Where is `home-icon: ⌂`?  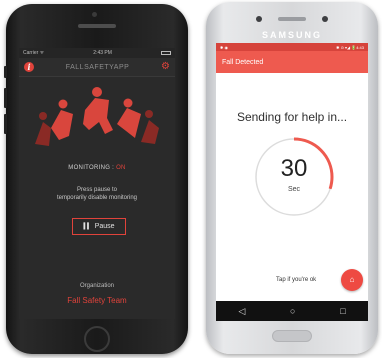 home-icon: ⌂ is located at coordinates (352, 279).